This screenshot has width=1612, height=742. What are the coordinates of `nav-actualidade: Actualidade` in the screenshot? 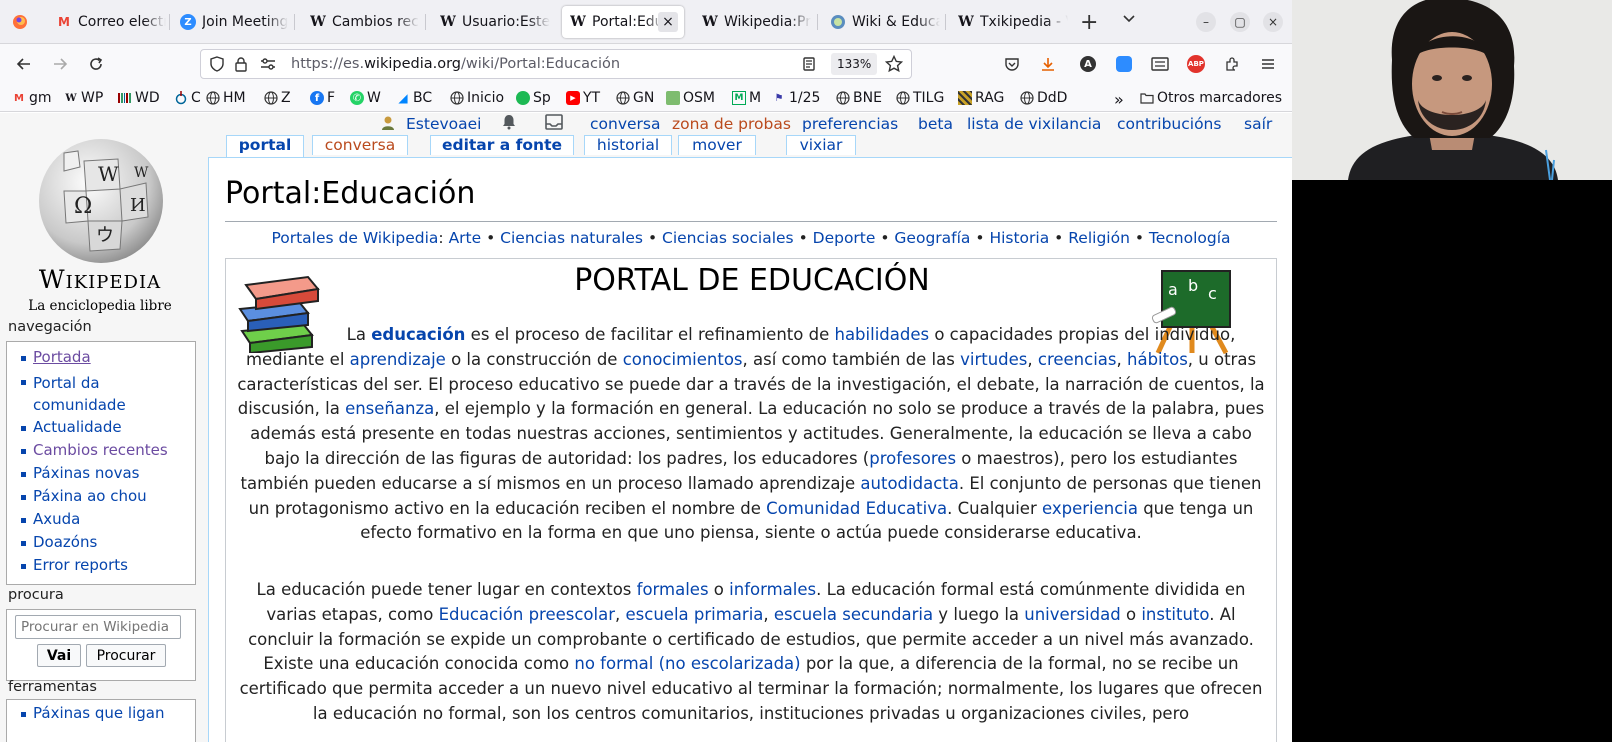 It's located at (71, 427).